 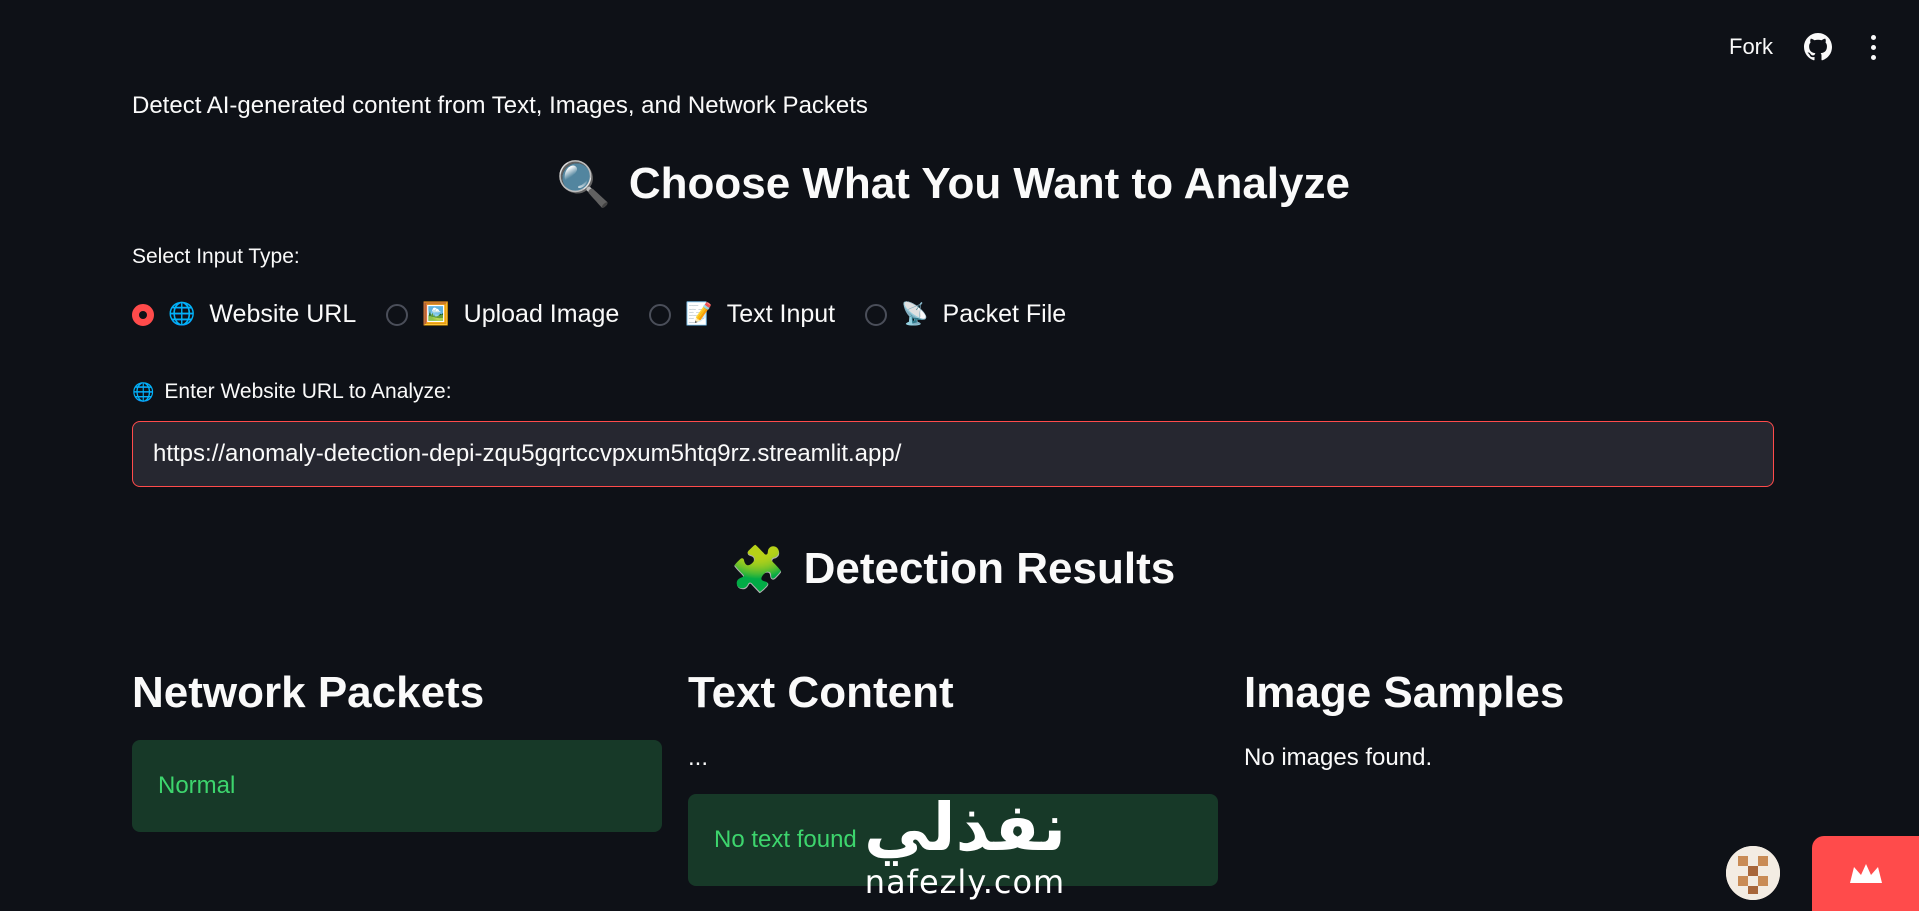 I want to click on network-packets-column: Network Packets Normal, so click(x=397, y=750).